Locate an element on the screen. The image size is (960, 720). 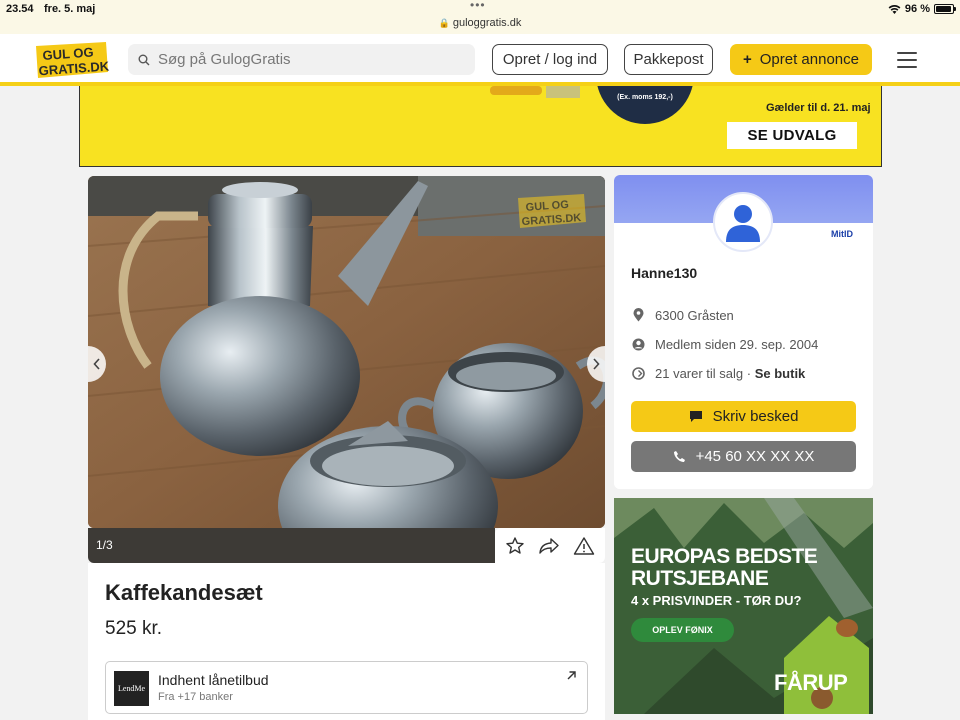
side-ad-headline: EUROPAS BEDSTE RUTSJEBANE is located at coordinates (724, 567).